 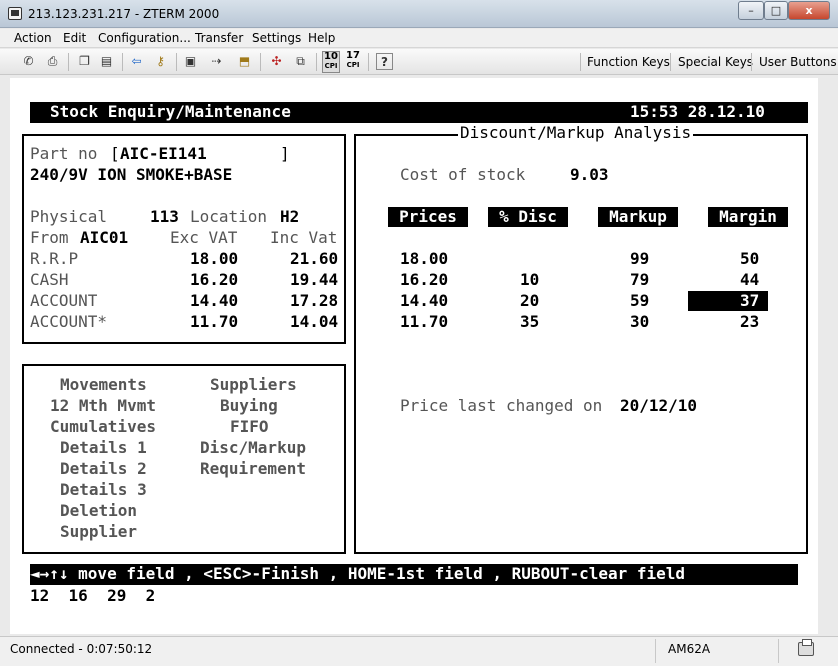 I want to click on menu-option-suppliers: Suppliers, so click(x=253, y=385).